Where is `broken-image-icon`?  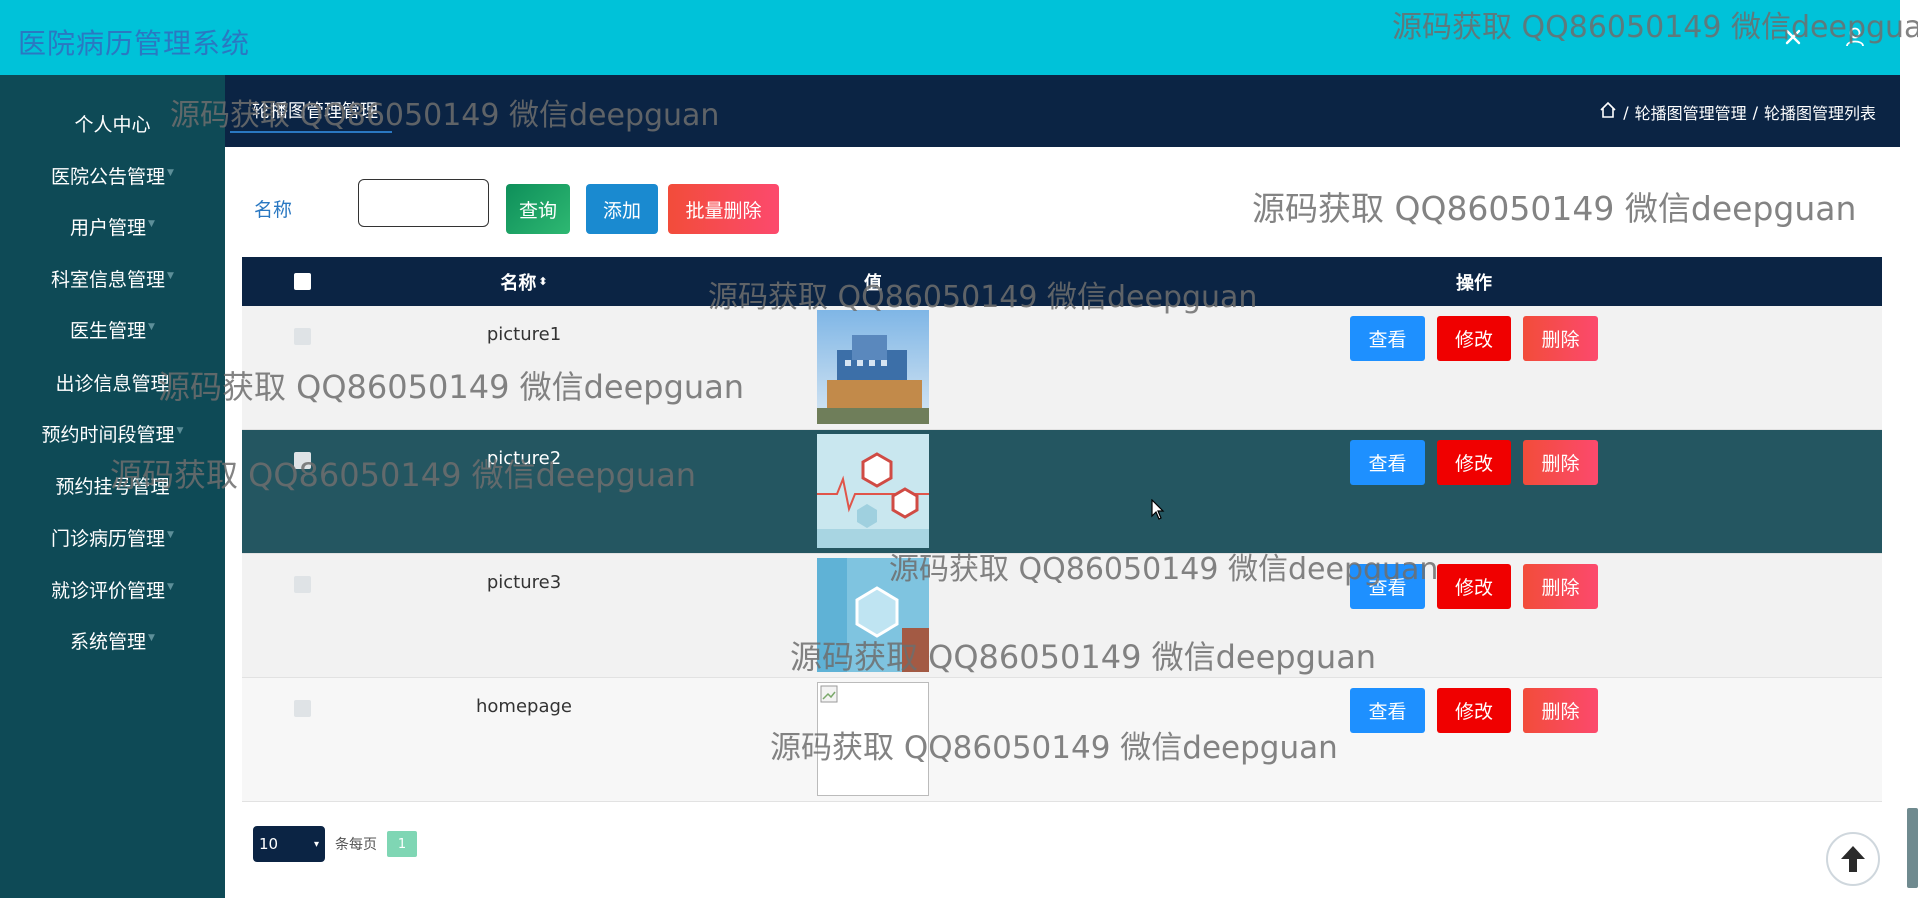 broken-image-icon is located at coordinates (873, 739).